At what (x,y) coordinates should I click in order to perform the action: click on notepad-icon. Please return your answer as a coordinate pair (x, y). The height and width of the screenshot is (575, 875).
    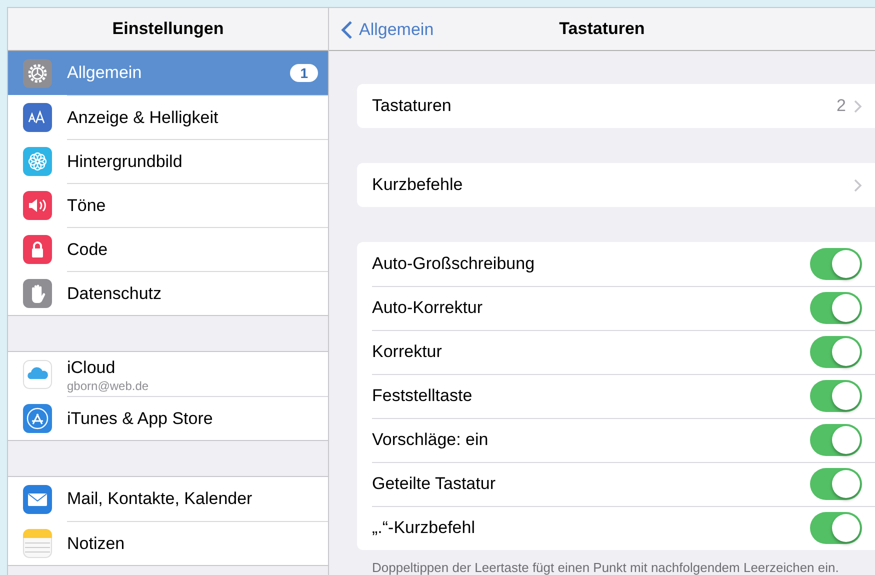
    Looking at the image, I should click on (37, 543).